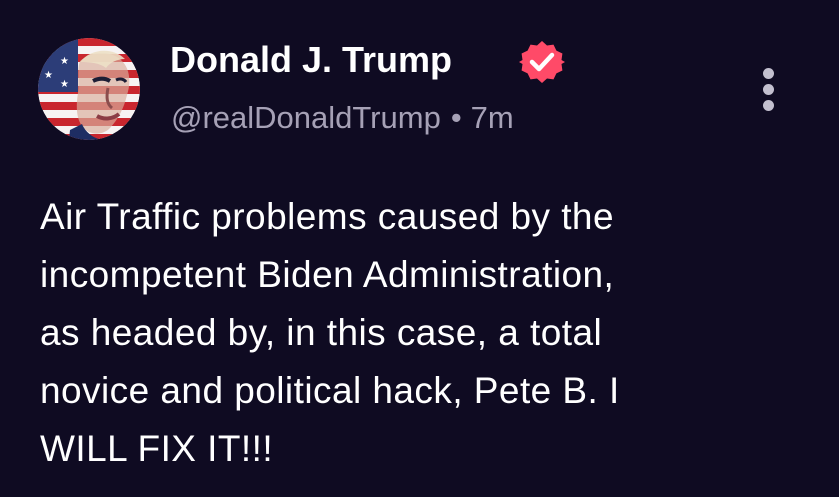 The height and width of the screenshot is (497, 839). What do you see at coordinates (327, 274) in the screenshot?
I see `post-line: incompetent Biden Administration,` at bounding box center [327, 274].